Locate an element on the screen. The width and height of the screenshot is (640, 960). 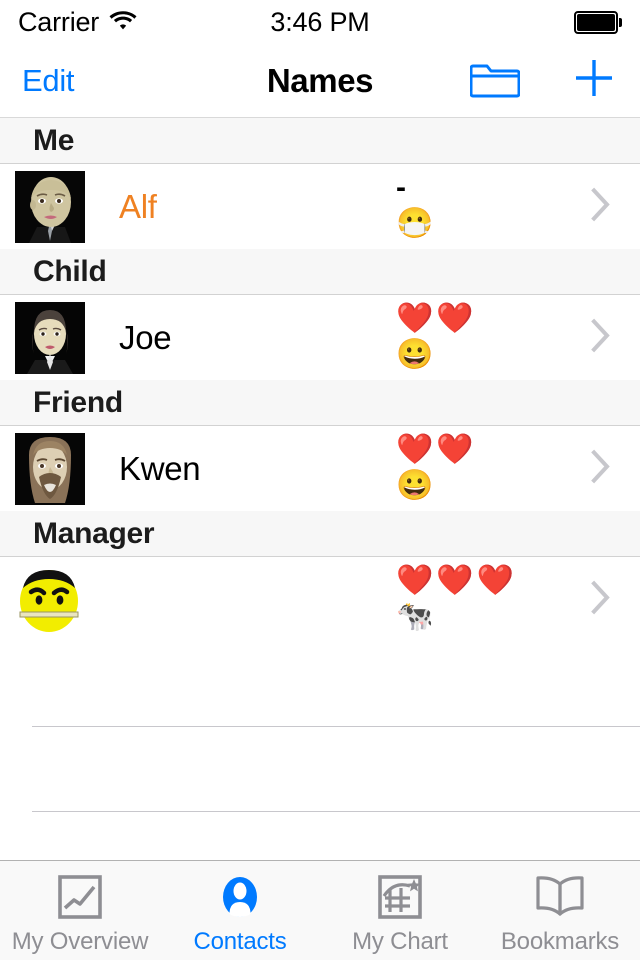
battery-full-icon is located at coordinates (598, 22).